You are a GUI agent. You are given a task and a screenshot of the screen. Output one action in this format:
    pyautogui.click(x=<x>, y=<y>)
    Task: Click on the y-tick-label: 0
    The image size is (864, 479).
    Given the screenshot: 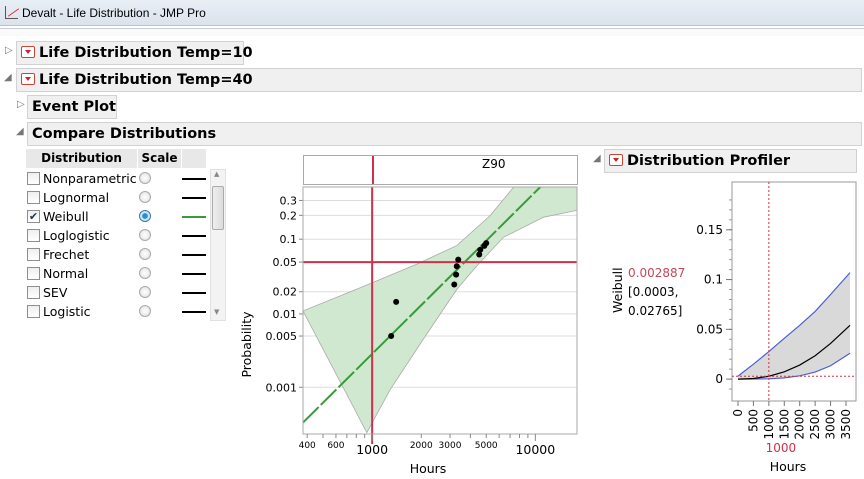 What is the action you would take?
    pyautogui.click(x=719, y=379)
    